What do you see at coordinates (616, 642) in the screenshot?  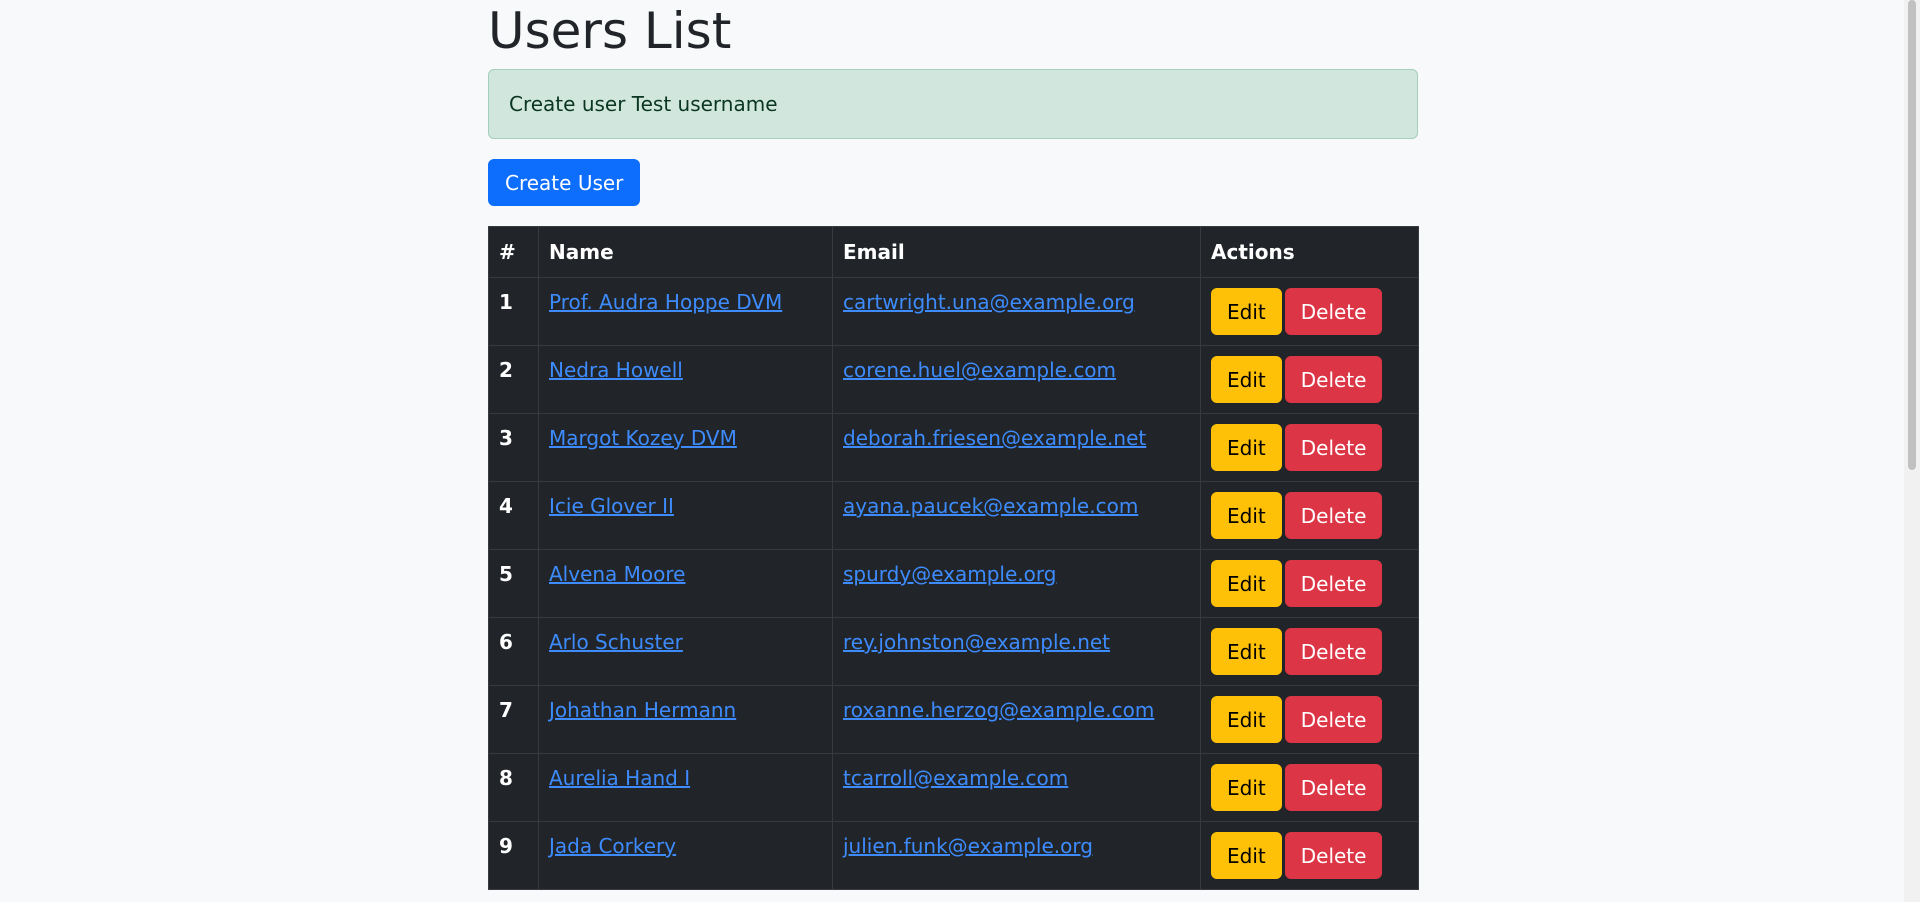 I see `user-name-link: Arlo Schuster` at bounding box center [616, 642].